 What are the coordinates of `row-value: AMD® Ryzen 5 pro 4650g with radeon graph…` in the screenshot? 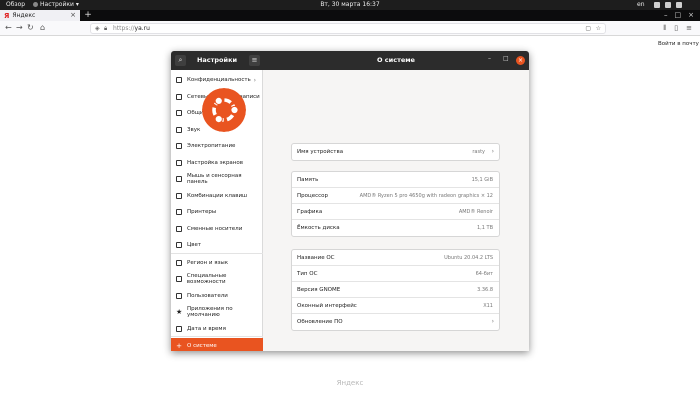 It's located at (426, 196).